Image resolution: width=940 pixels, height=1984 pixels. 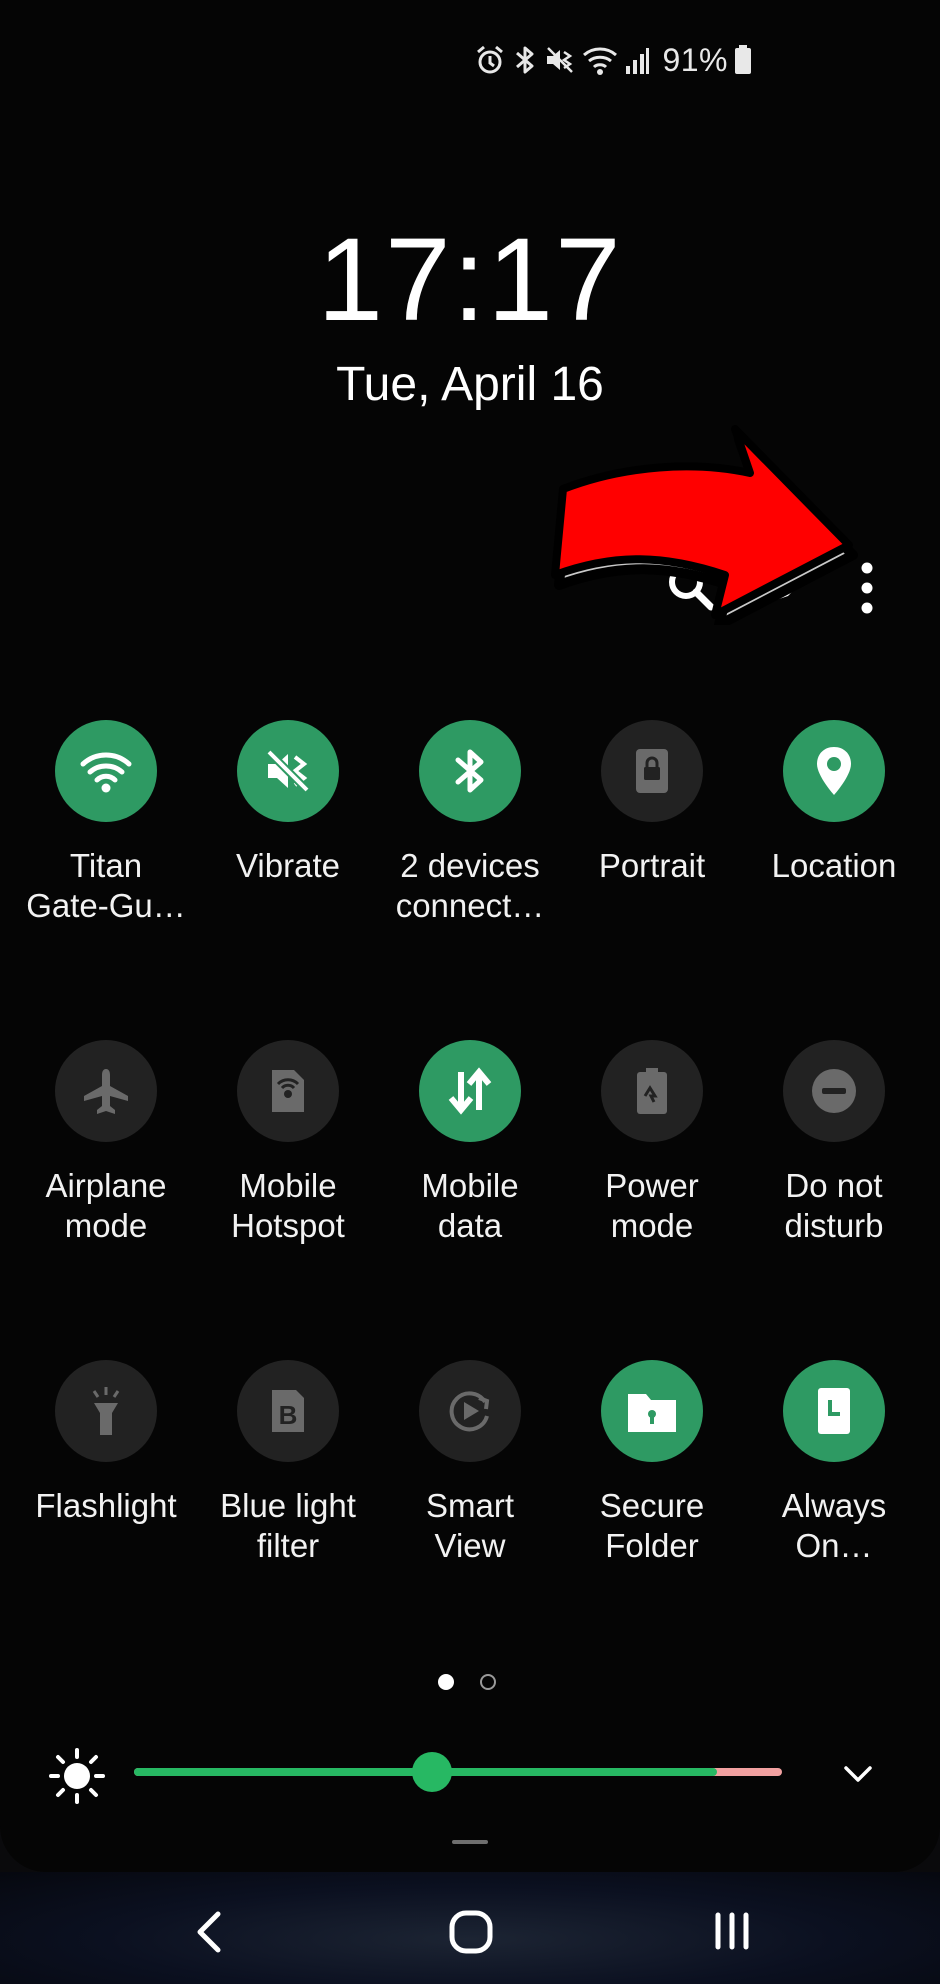 What do you see at coordinates (288, 1525) in the screenshot?
I see `tile-label: Blue light filter` at bounding box center [288, 1525].